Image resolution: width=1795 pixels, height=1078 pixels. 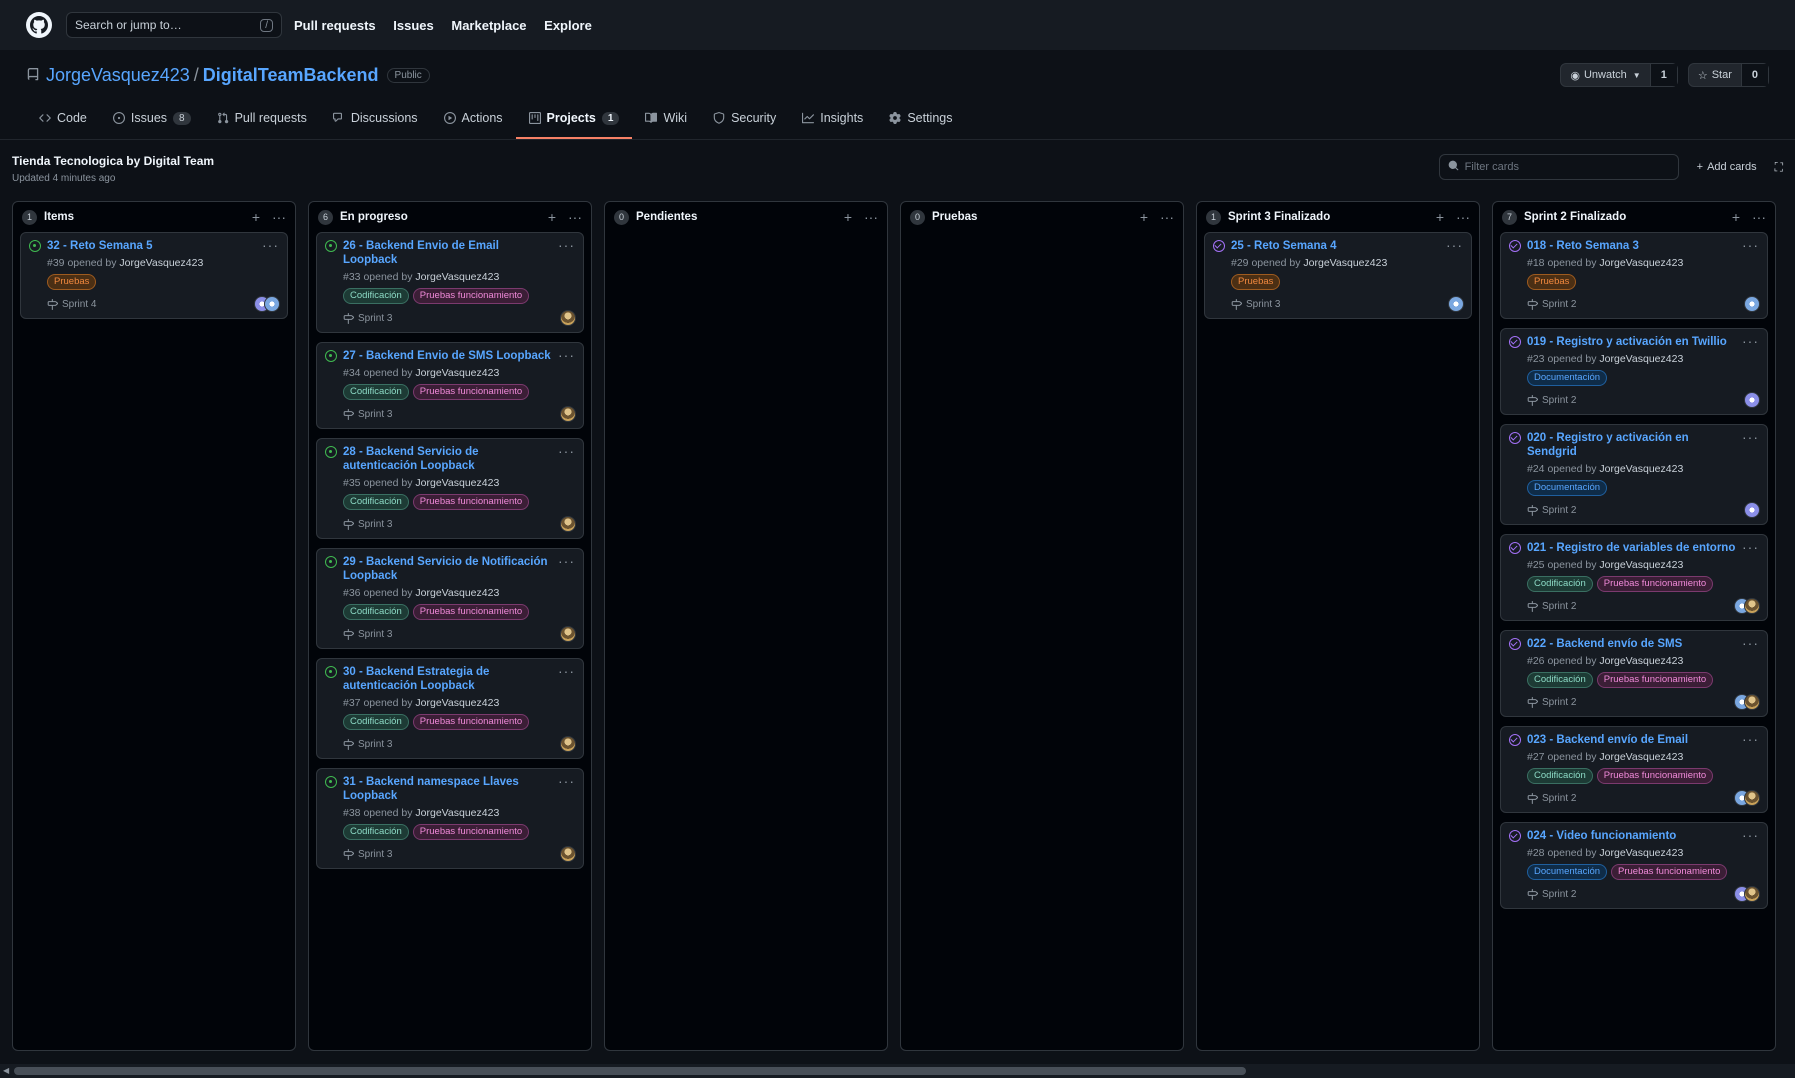 I want to click on global-search-input: Search or jump to… /, so click(x=174, y=25).